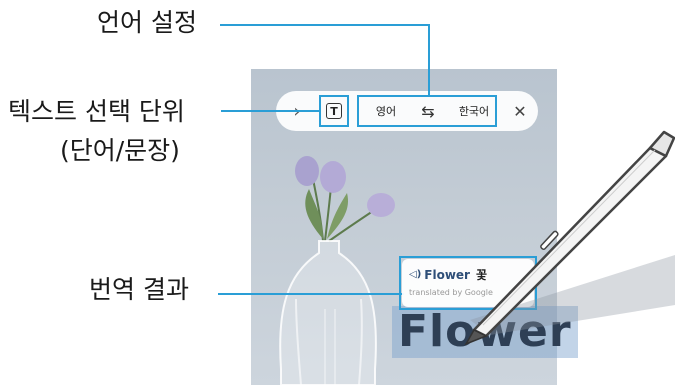 This screenshot has height=385, width=675. I want to click on close-icon: ✕, so click(520, 111).